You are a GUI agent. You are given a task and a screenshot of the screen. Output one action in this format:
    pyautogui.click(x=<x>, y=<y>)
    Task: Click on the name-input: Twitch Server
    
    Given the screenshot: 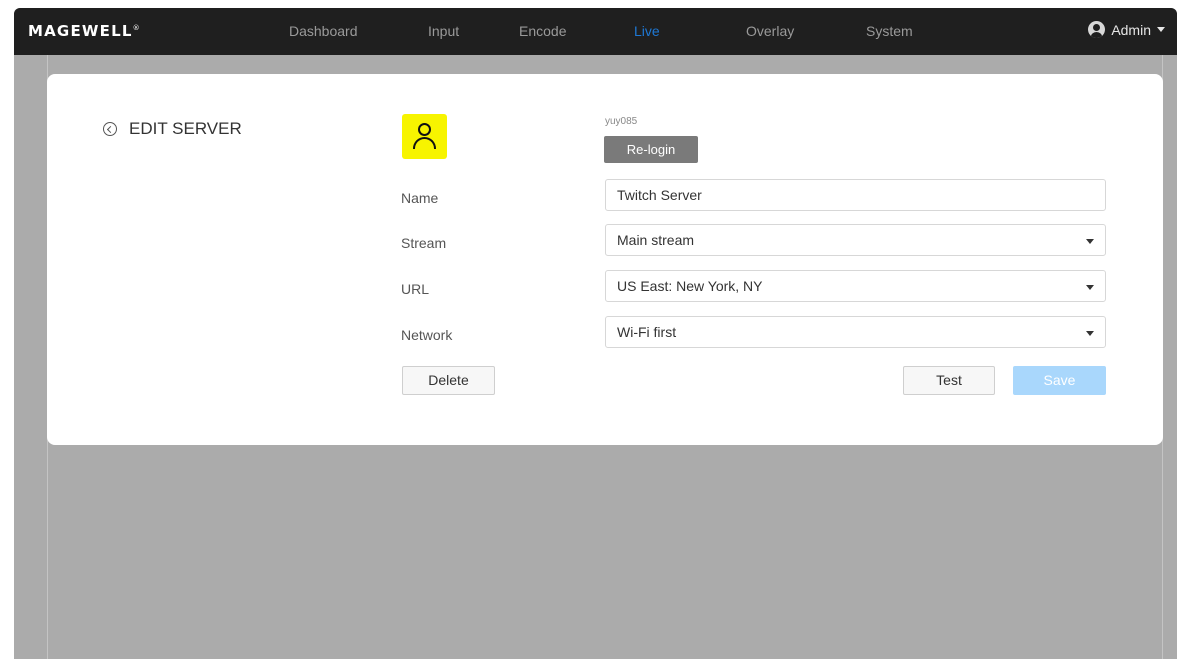 What is the action you would take?
    pyautogui.click(x=855, y=195)
    